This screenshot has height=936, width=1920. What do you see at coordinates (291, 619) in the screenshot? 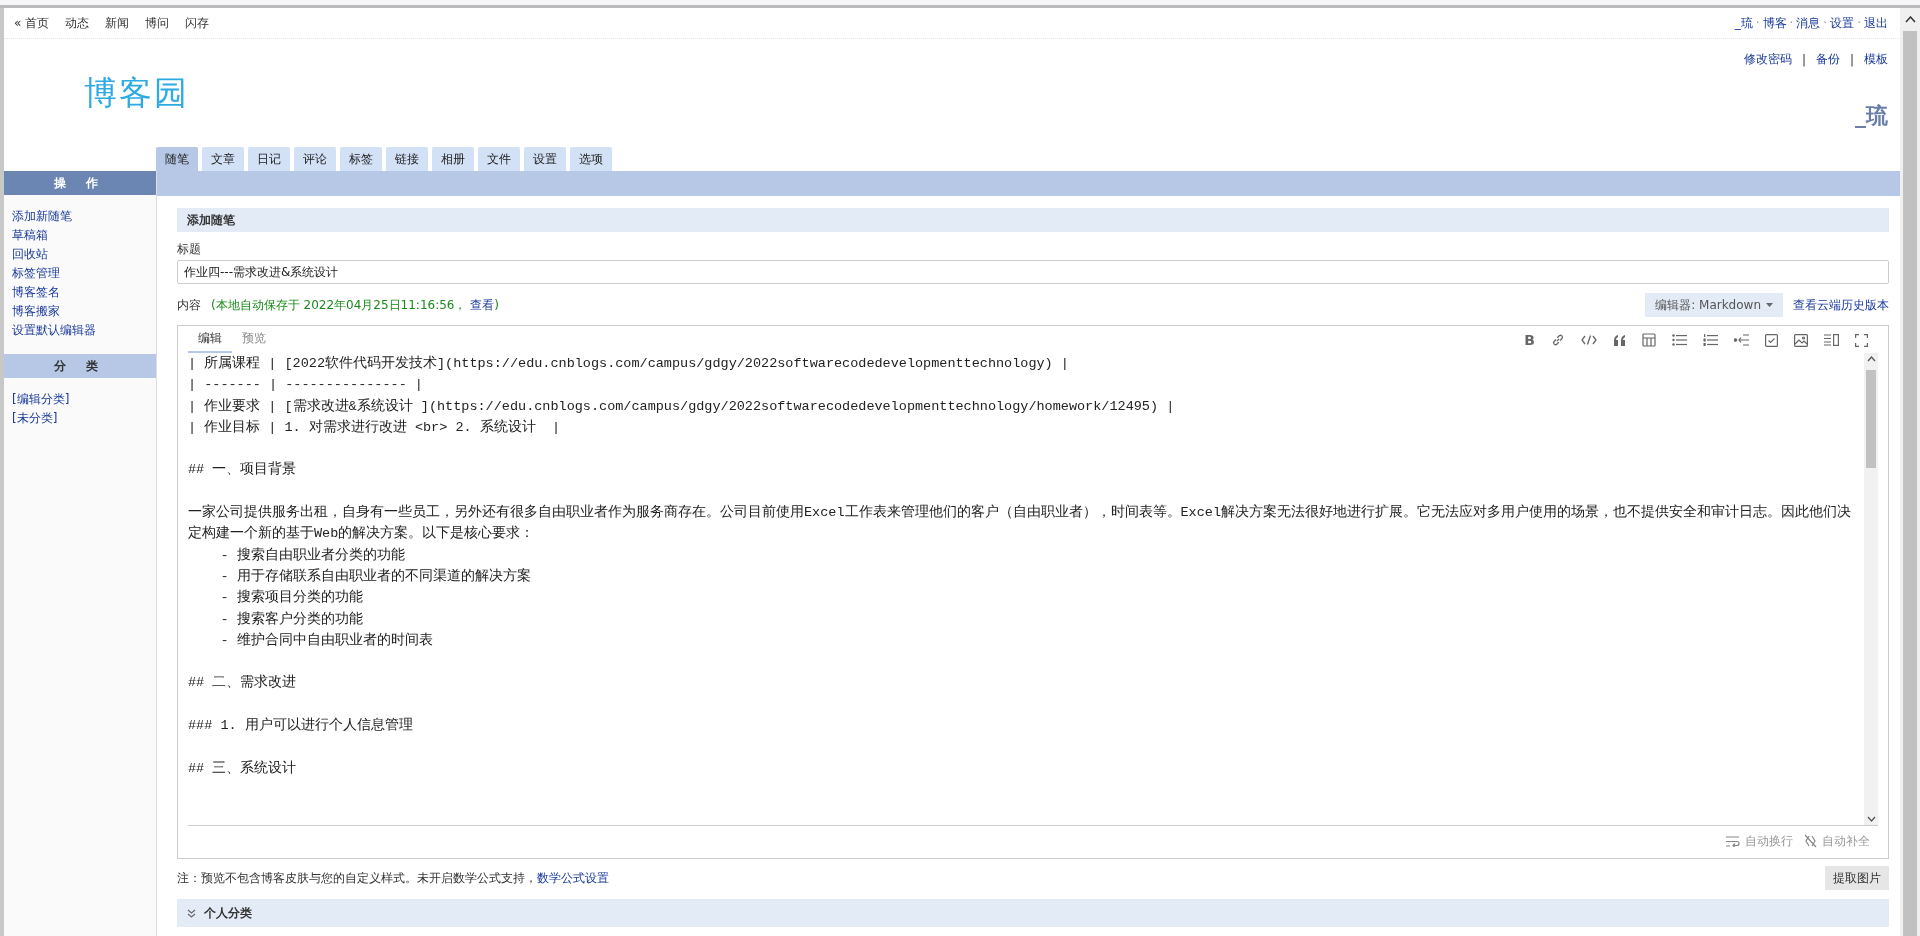
I see `editor-line: - 搜索客户分类的功能` at bounding box center [291, 619].